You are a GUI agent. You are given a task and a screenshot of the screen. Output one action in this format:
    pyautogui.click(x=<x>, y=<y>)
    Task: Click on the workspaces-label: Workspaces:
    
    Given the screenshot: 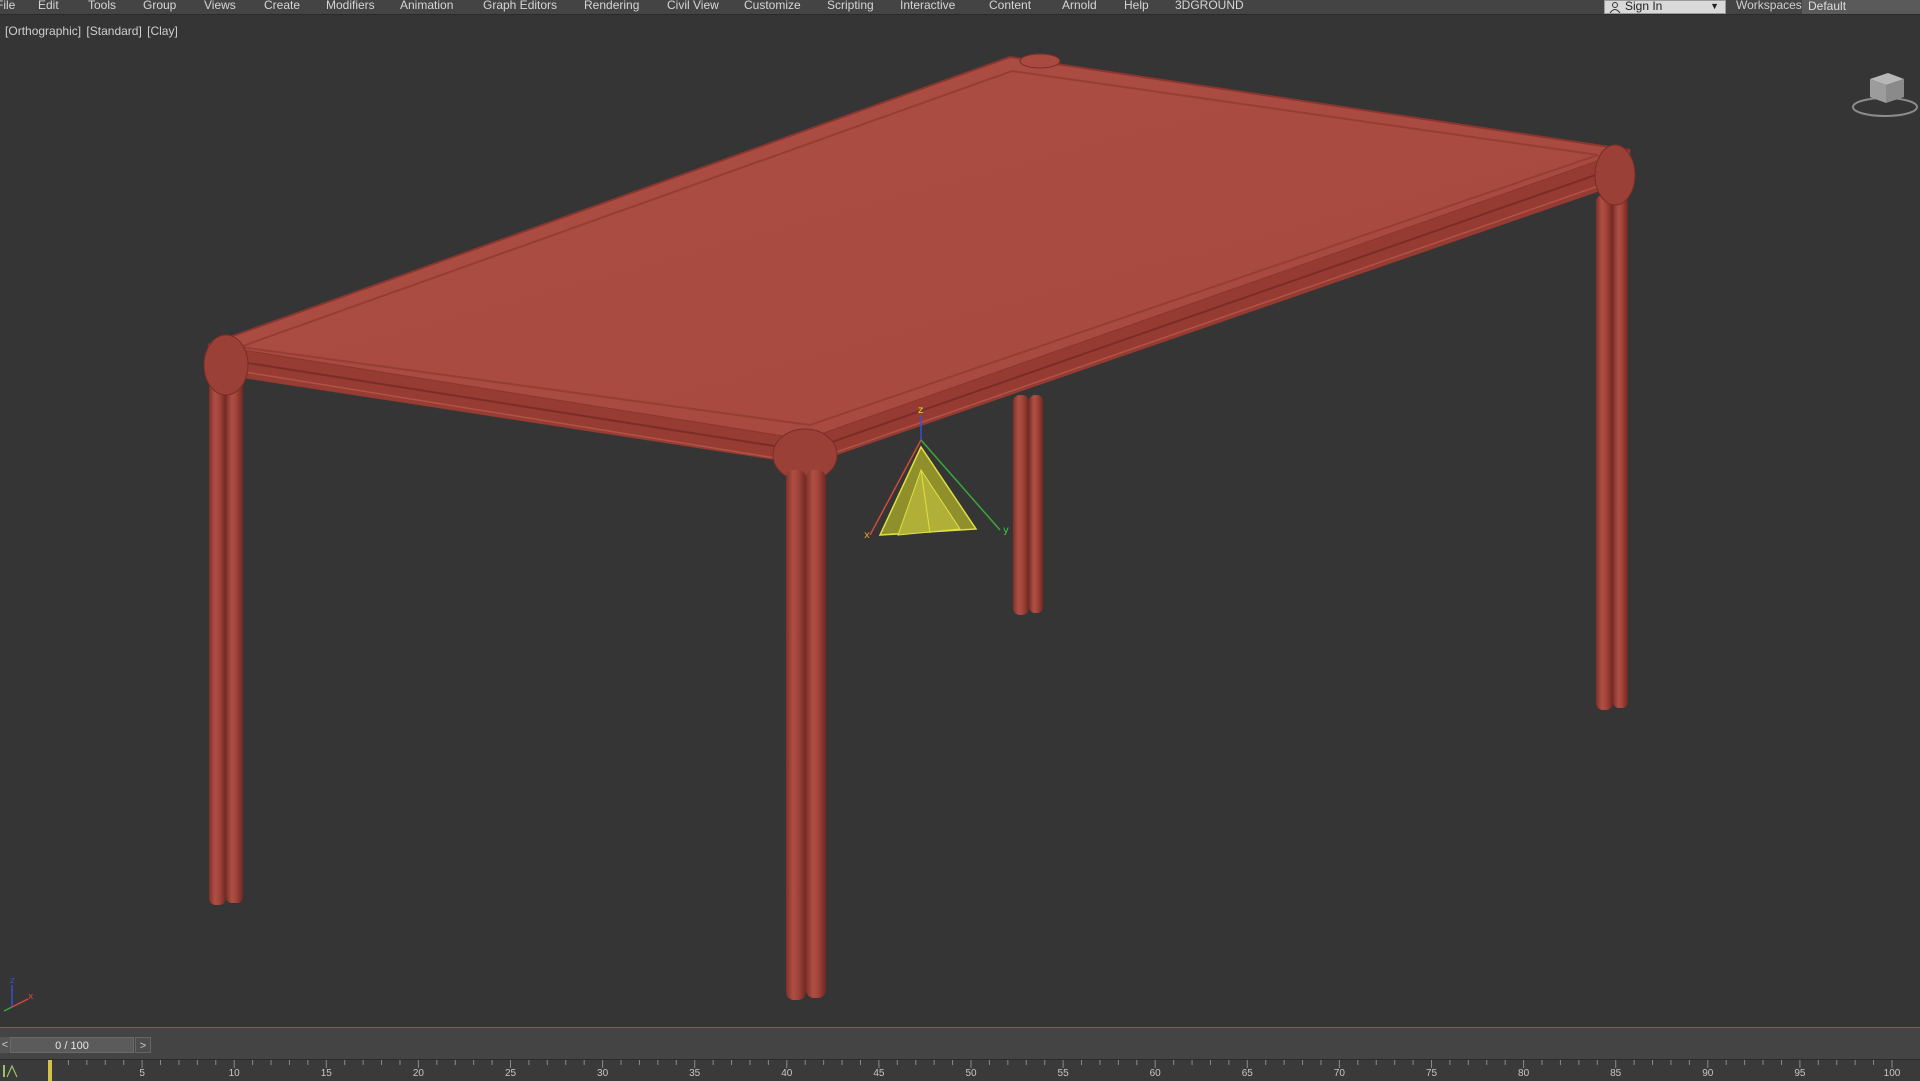 What is the action you would take?
    pyautogui.click(x=1771, y=6)
    